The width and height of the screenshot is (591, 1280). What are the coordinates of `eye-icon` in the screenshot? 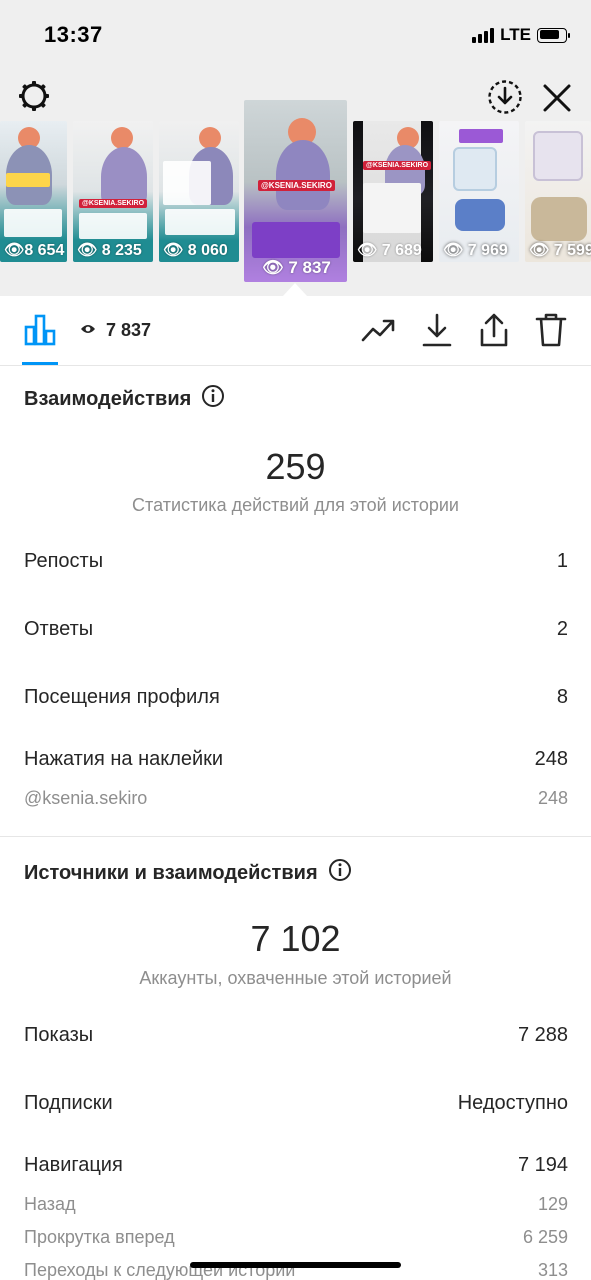 It's located at (88, 331).